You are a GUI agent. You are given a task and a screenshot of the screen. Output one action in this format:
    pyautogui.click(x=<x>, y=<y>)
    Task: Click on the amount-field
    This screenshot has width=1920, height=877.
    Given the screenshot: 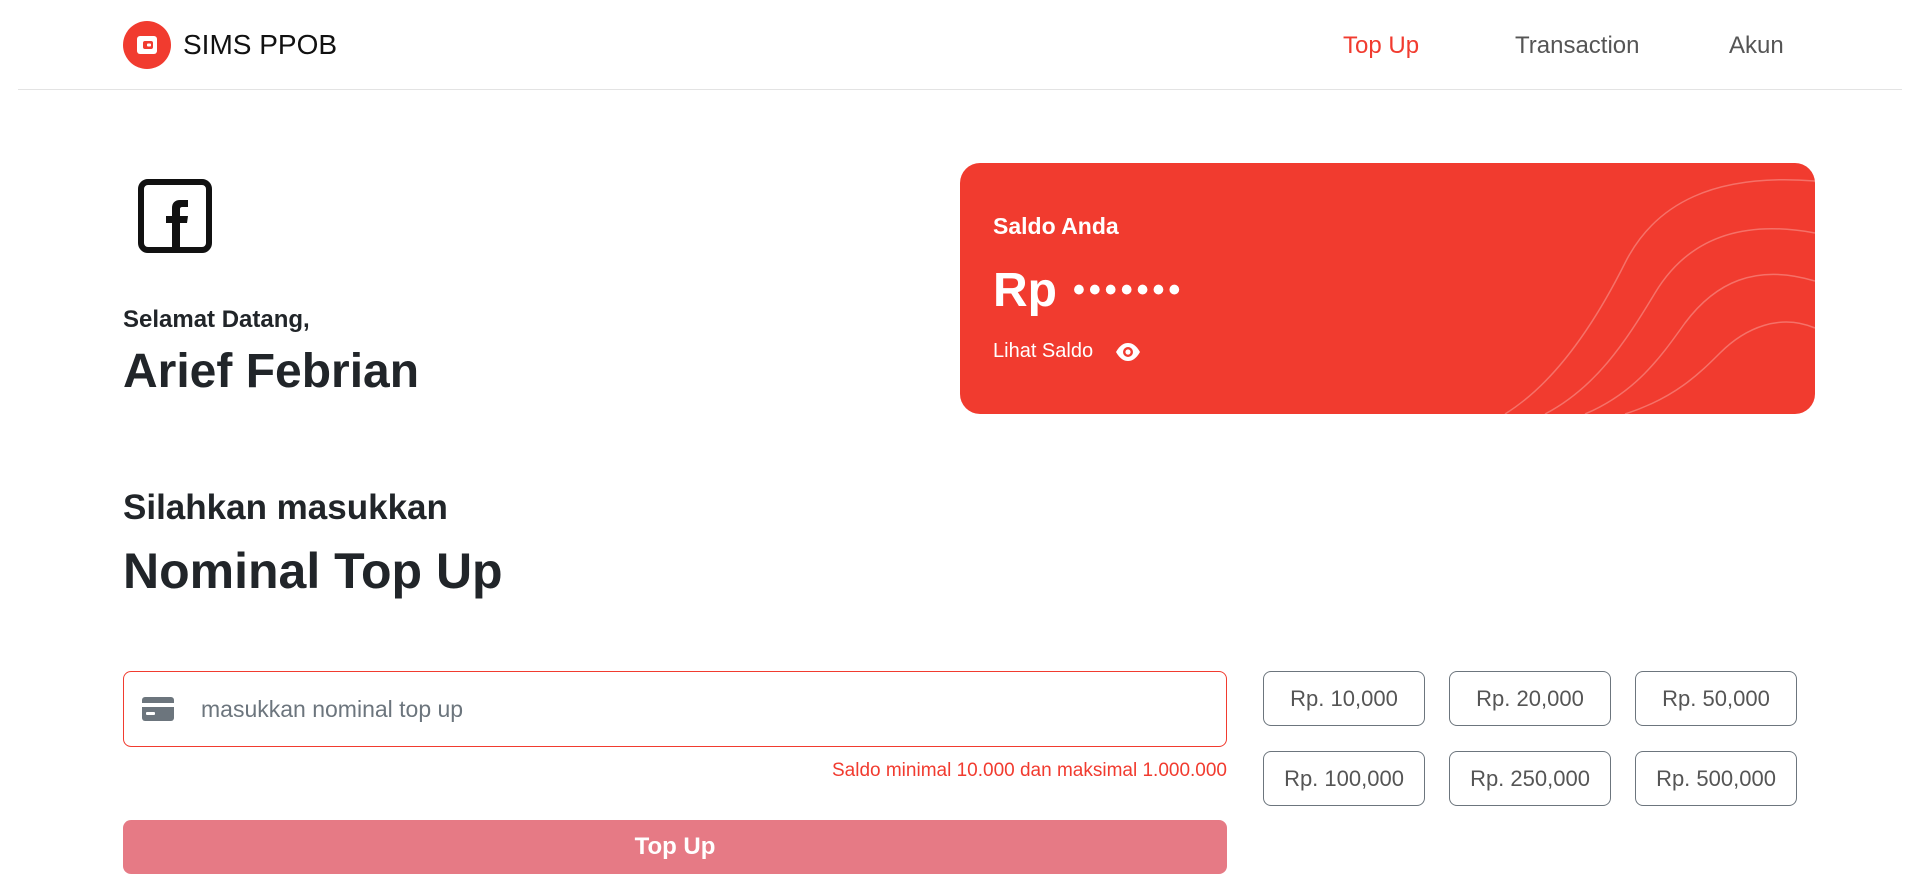 What is the action you would take?
    pyautogui.click(x=675, y=709)
    